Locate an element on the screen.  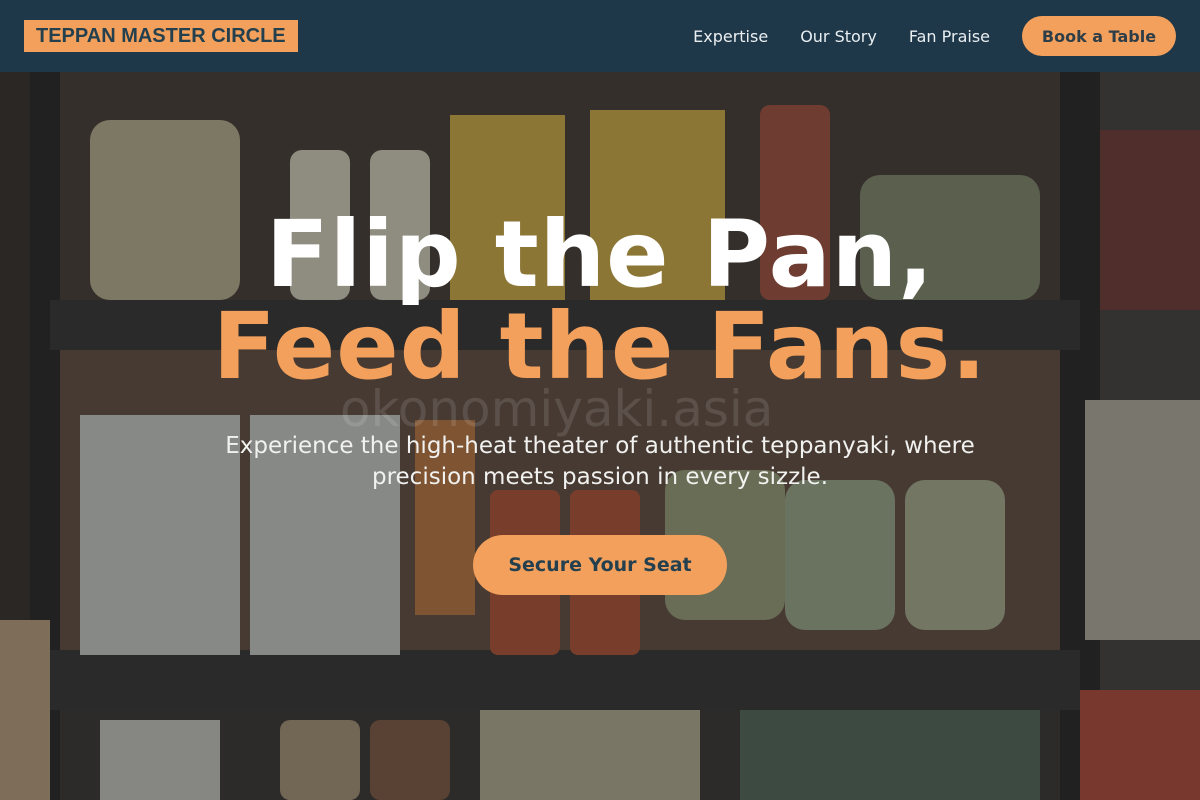
nav-link-our-story: Our Story is located at coordinates (838, 36).